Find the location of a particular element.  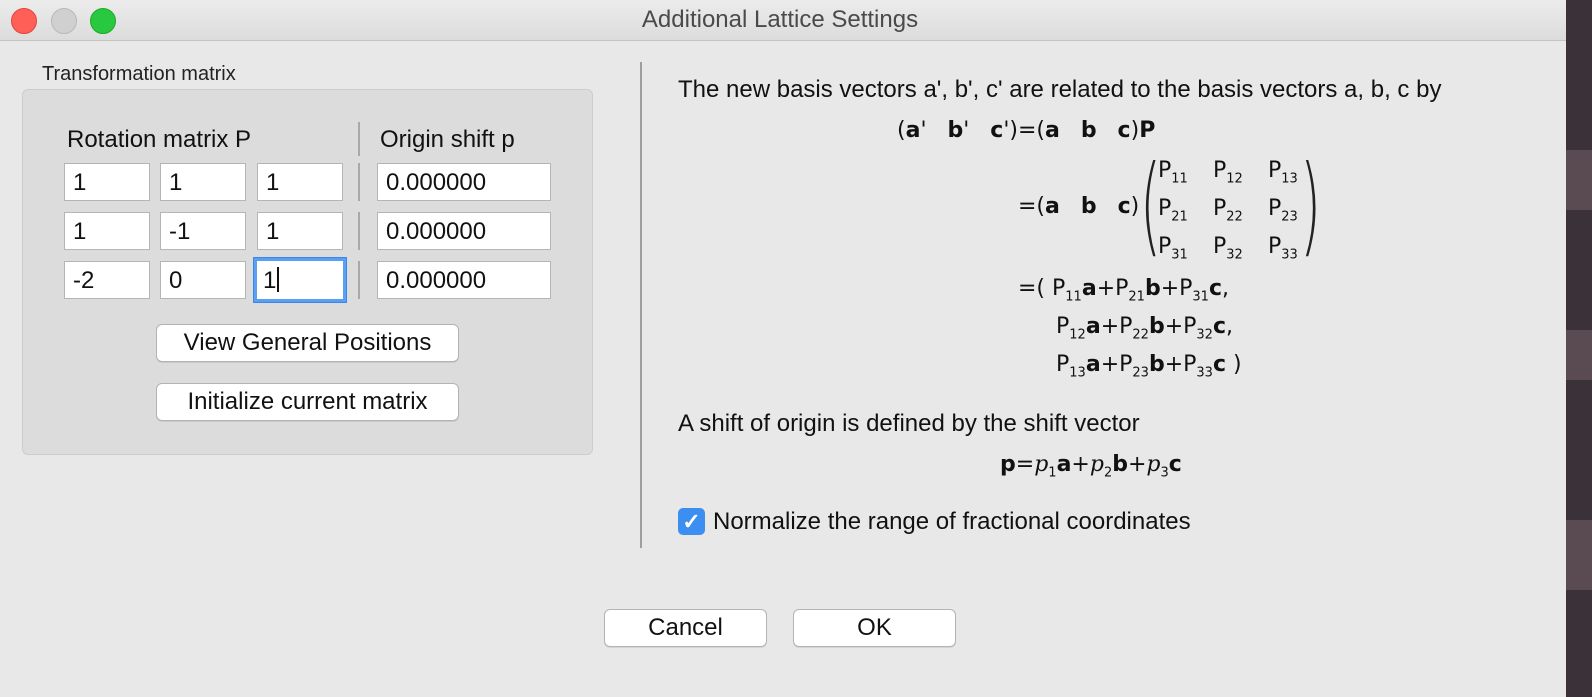

normalize-checkbox: ✓ is located at coordinates (691, 521).